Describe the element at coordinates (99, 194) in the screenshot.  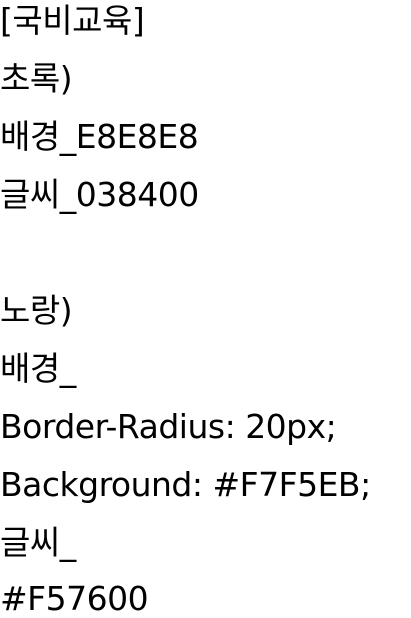
I see `green-text-color-line: 글씨_038400` at that location.